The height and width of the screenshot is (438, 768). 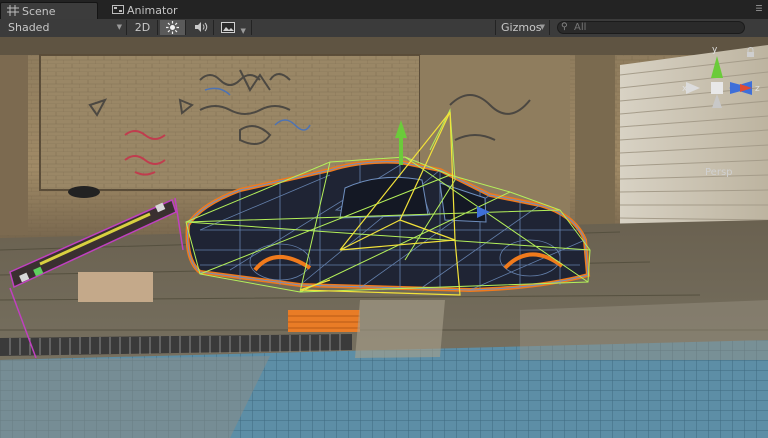 I want to click on scene-toolbar: Shaded ▼ 2D ▼ Gizmos ▼ ⚲ All, so click(x=384, y=28).